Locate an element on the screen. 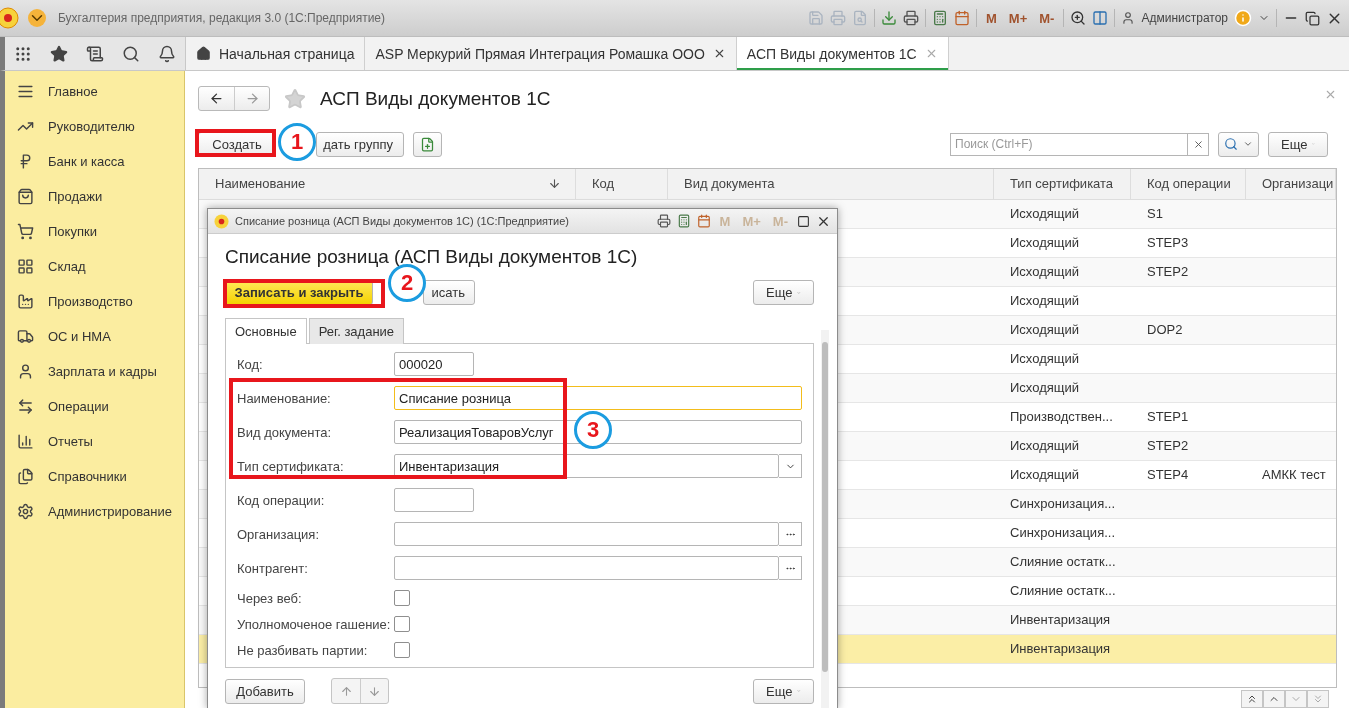 This screenshot has height=708, width=1349. sidebar-label: Склад is located at coordinates (67, 266).